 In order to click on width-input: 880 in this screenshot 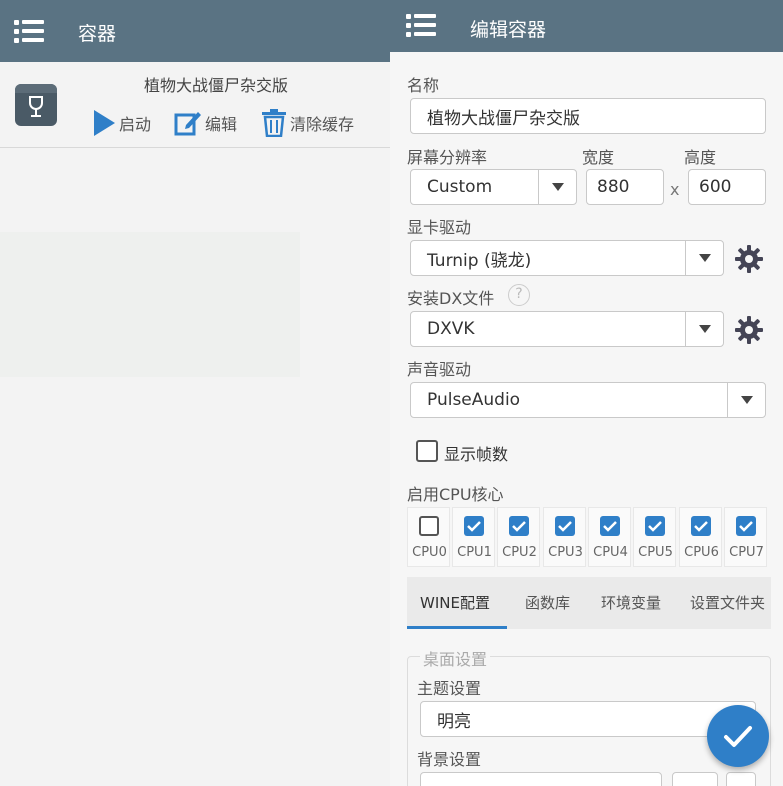, I will do `click(625, 187)`.